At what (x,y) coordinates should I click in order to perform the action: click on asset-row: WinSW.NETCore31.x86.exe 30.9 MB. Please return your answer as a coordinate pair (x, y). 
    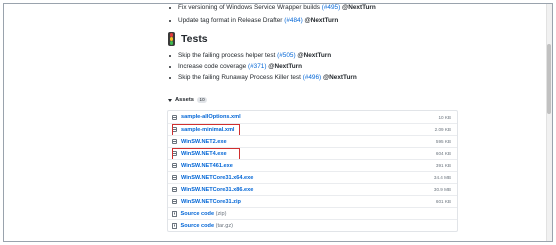
    Looking at the image, I should click on (312, 189).